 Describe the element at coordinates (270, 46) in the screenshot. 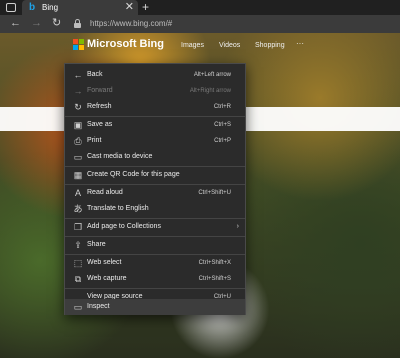

I see `nav-shopping: Shopping` at that location.